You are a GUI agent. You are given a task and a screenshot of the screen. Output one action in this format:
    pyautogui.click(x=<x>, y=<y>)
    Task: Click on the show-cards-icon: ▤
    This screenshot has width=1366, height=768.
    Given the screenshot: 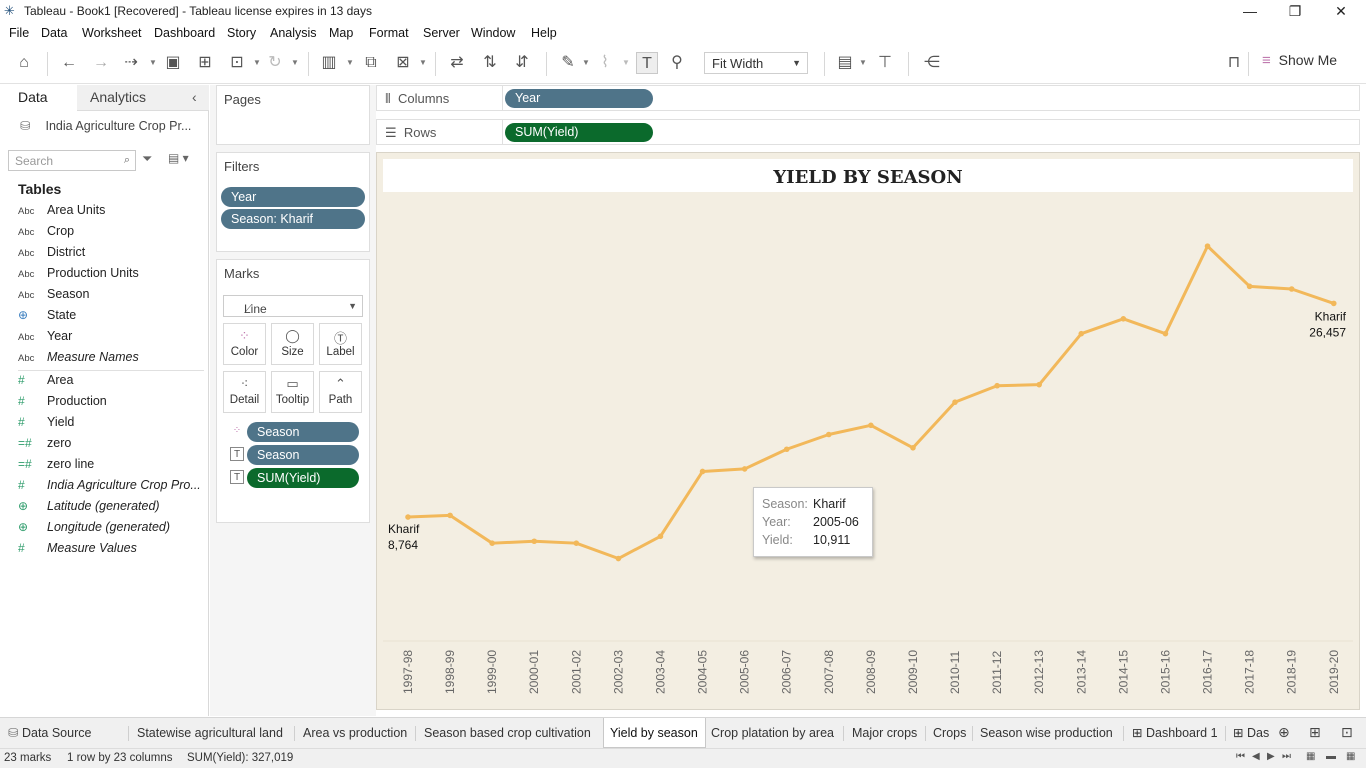 What is the action you would take?
    pyautogui.click(x=845, y=63)
    